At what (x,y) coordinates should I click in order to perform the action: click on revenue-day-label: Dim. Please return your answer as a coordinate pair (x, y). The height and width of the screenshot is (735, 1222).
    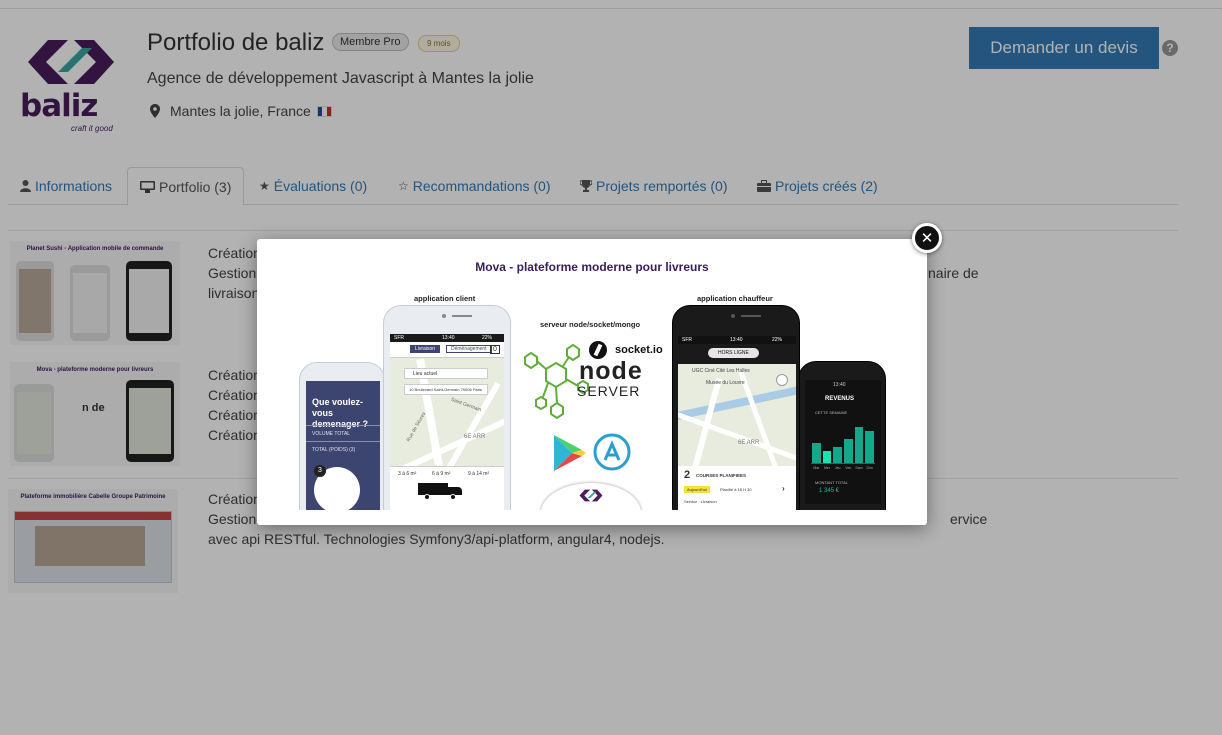
    Looking at the image, I should click on (869, 468).